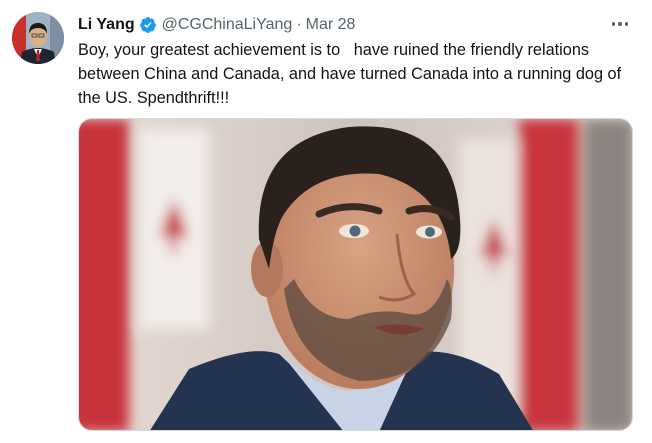  I want to click on tweet-date: Mar 28, so click(331, 25).